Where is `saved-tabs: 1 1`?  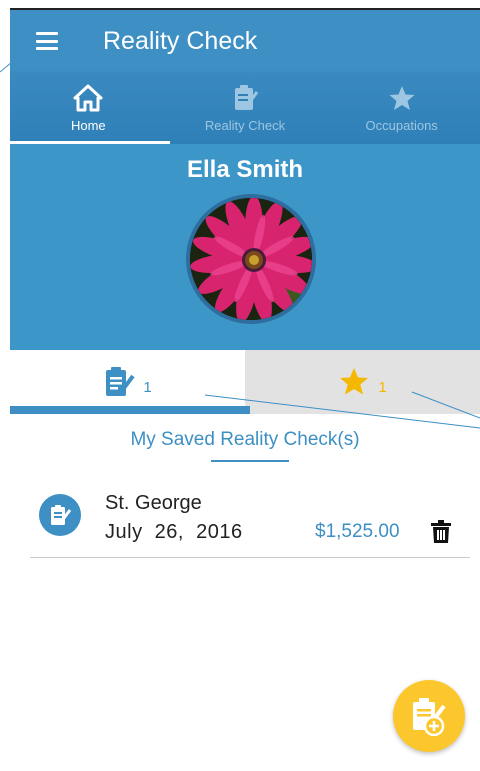
saved-tabs: 1 1 is located at coordinates (245, 382).